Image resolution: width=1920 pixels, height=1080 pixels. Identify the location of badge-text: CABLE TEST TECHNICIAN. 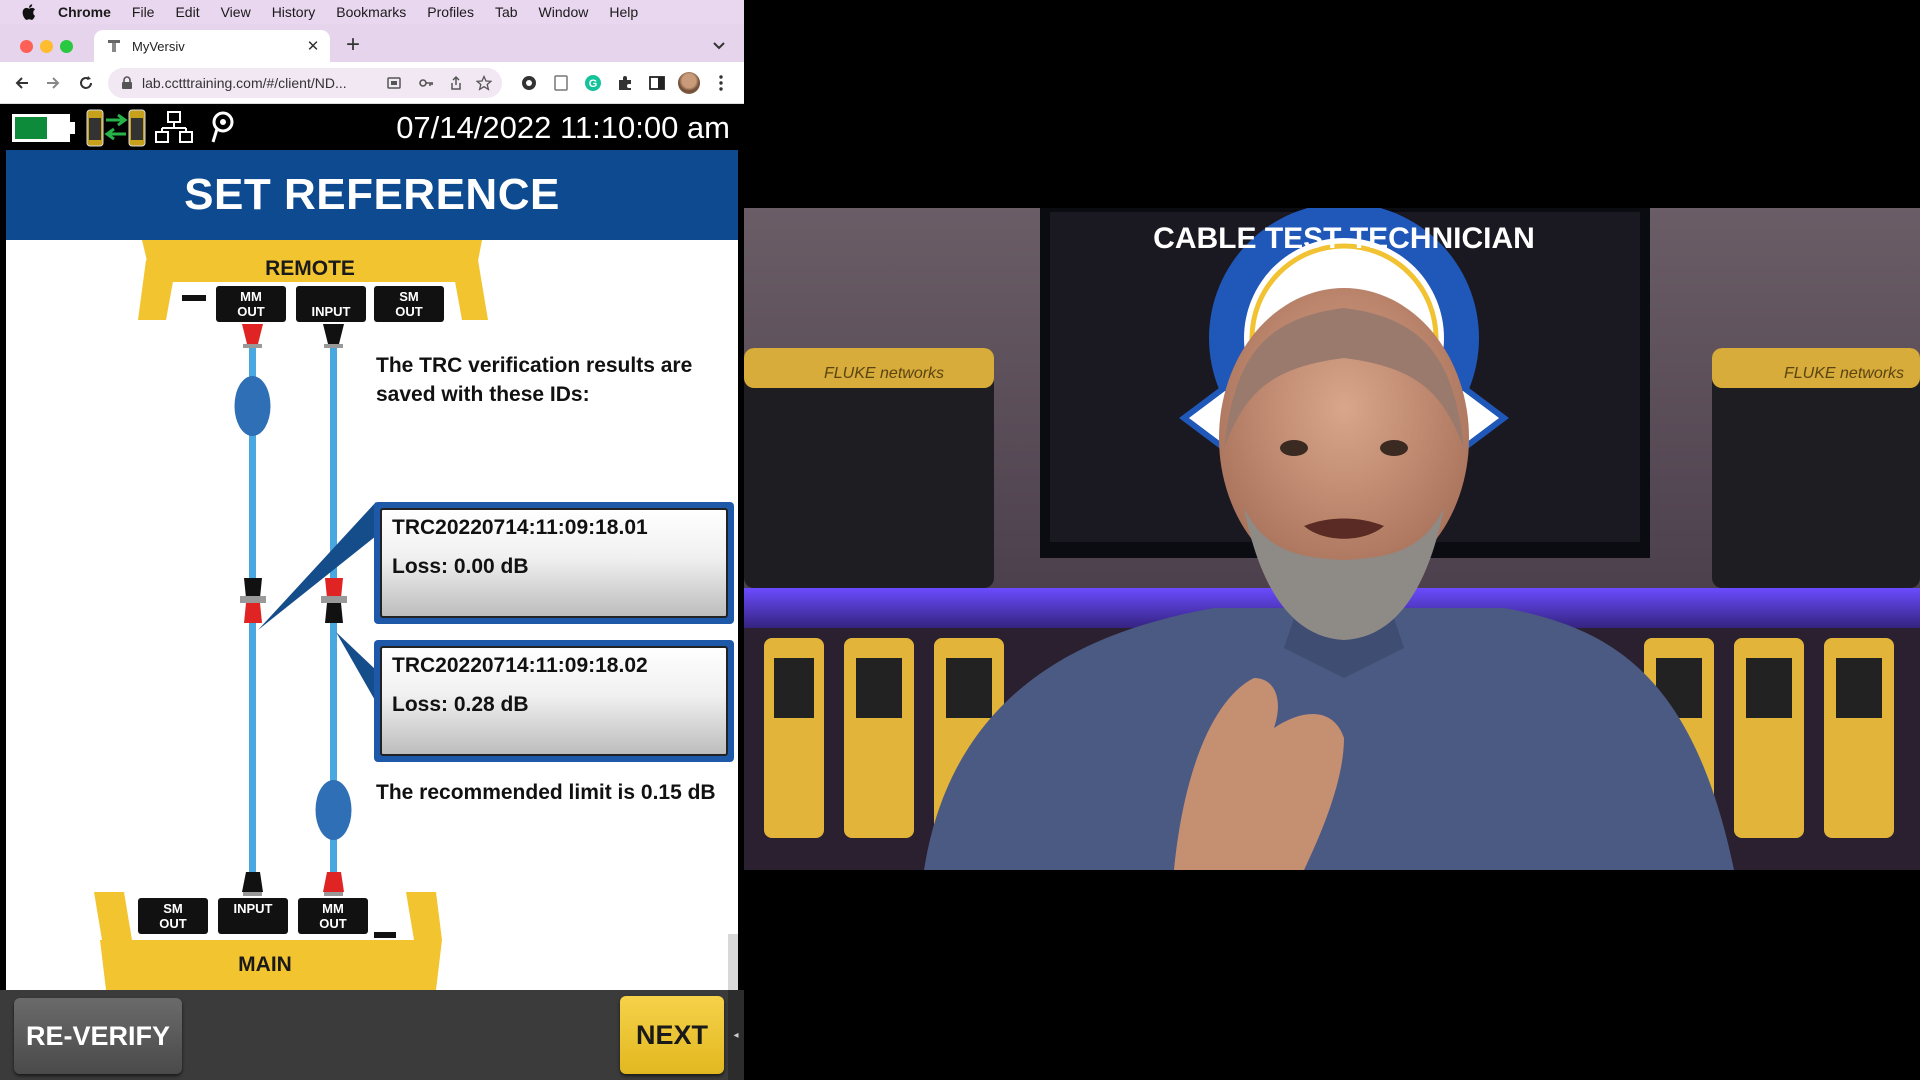
(1344, 238).